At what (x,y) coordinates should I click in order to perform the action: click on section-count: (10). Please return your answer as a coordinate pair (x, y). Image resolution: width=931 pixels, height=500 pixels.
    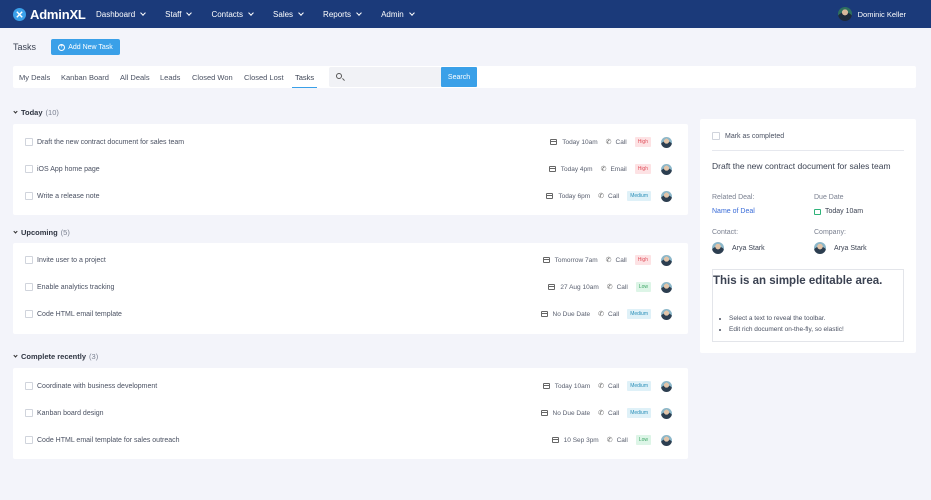
    Looking at the image, I should click on (52, 112).